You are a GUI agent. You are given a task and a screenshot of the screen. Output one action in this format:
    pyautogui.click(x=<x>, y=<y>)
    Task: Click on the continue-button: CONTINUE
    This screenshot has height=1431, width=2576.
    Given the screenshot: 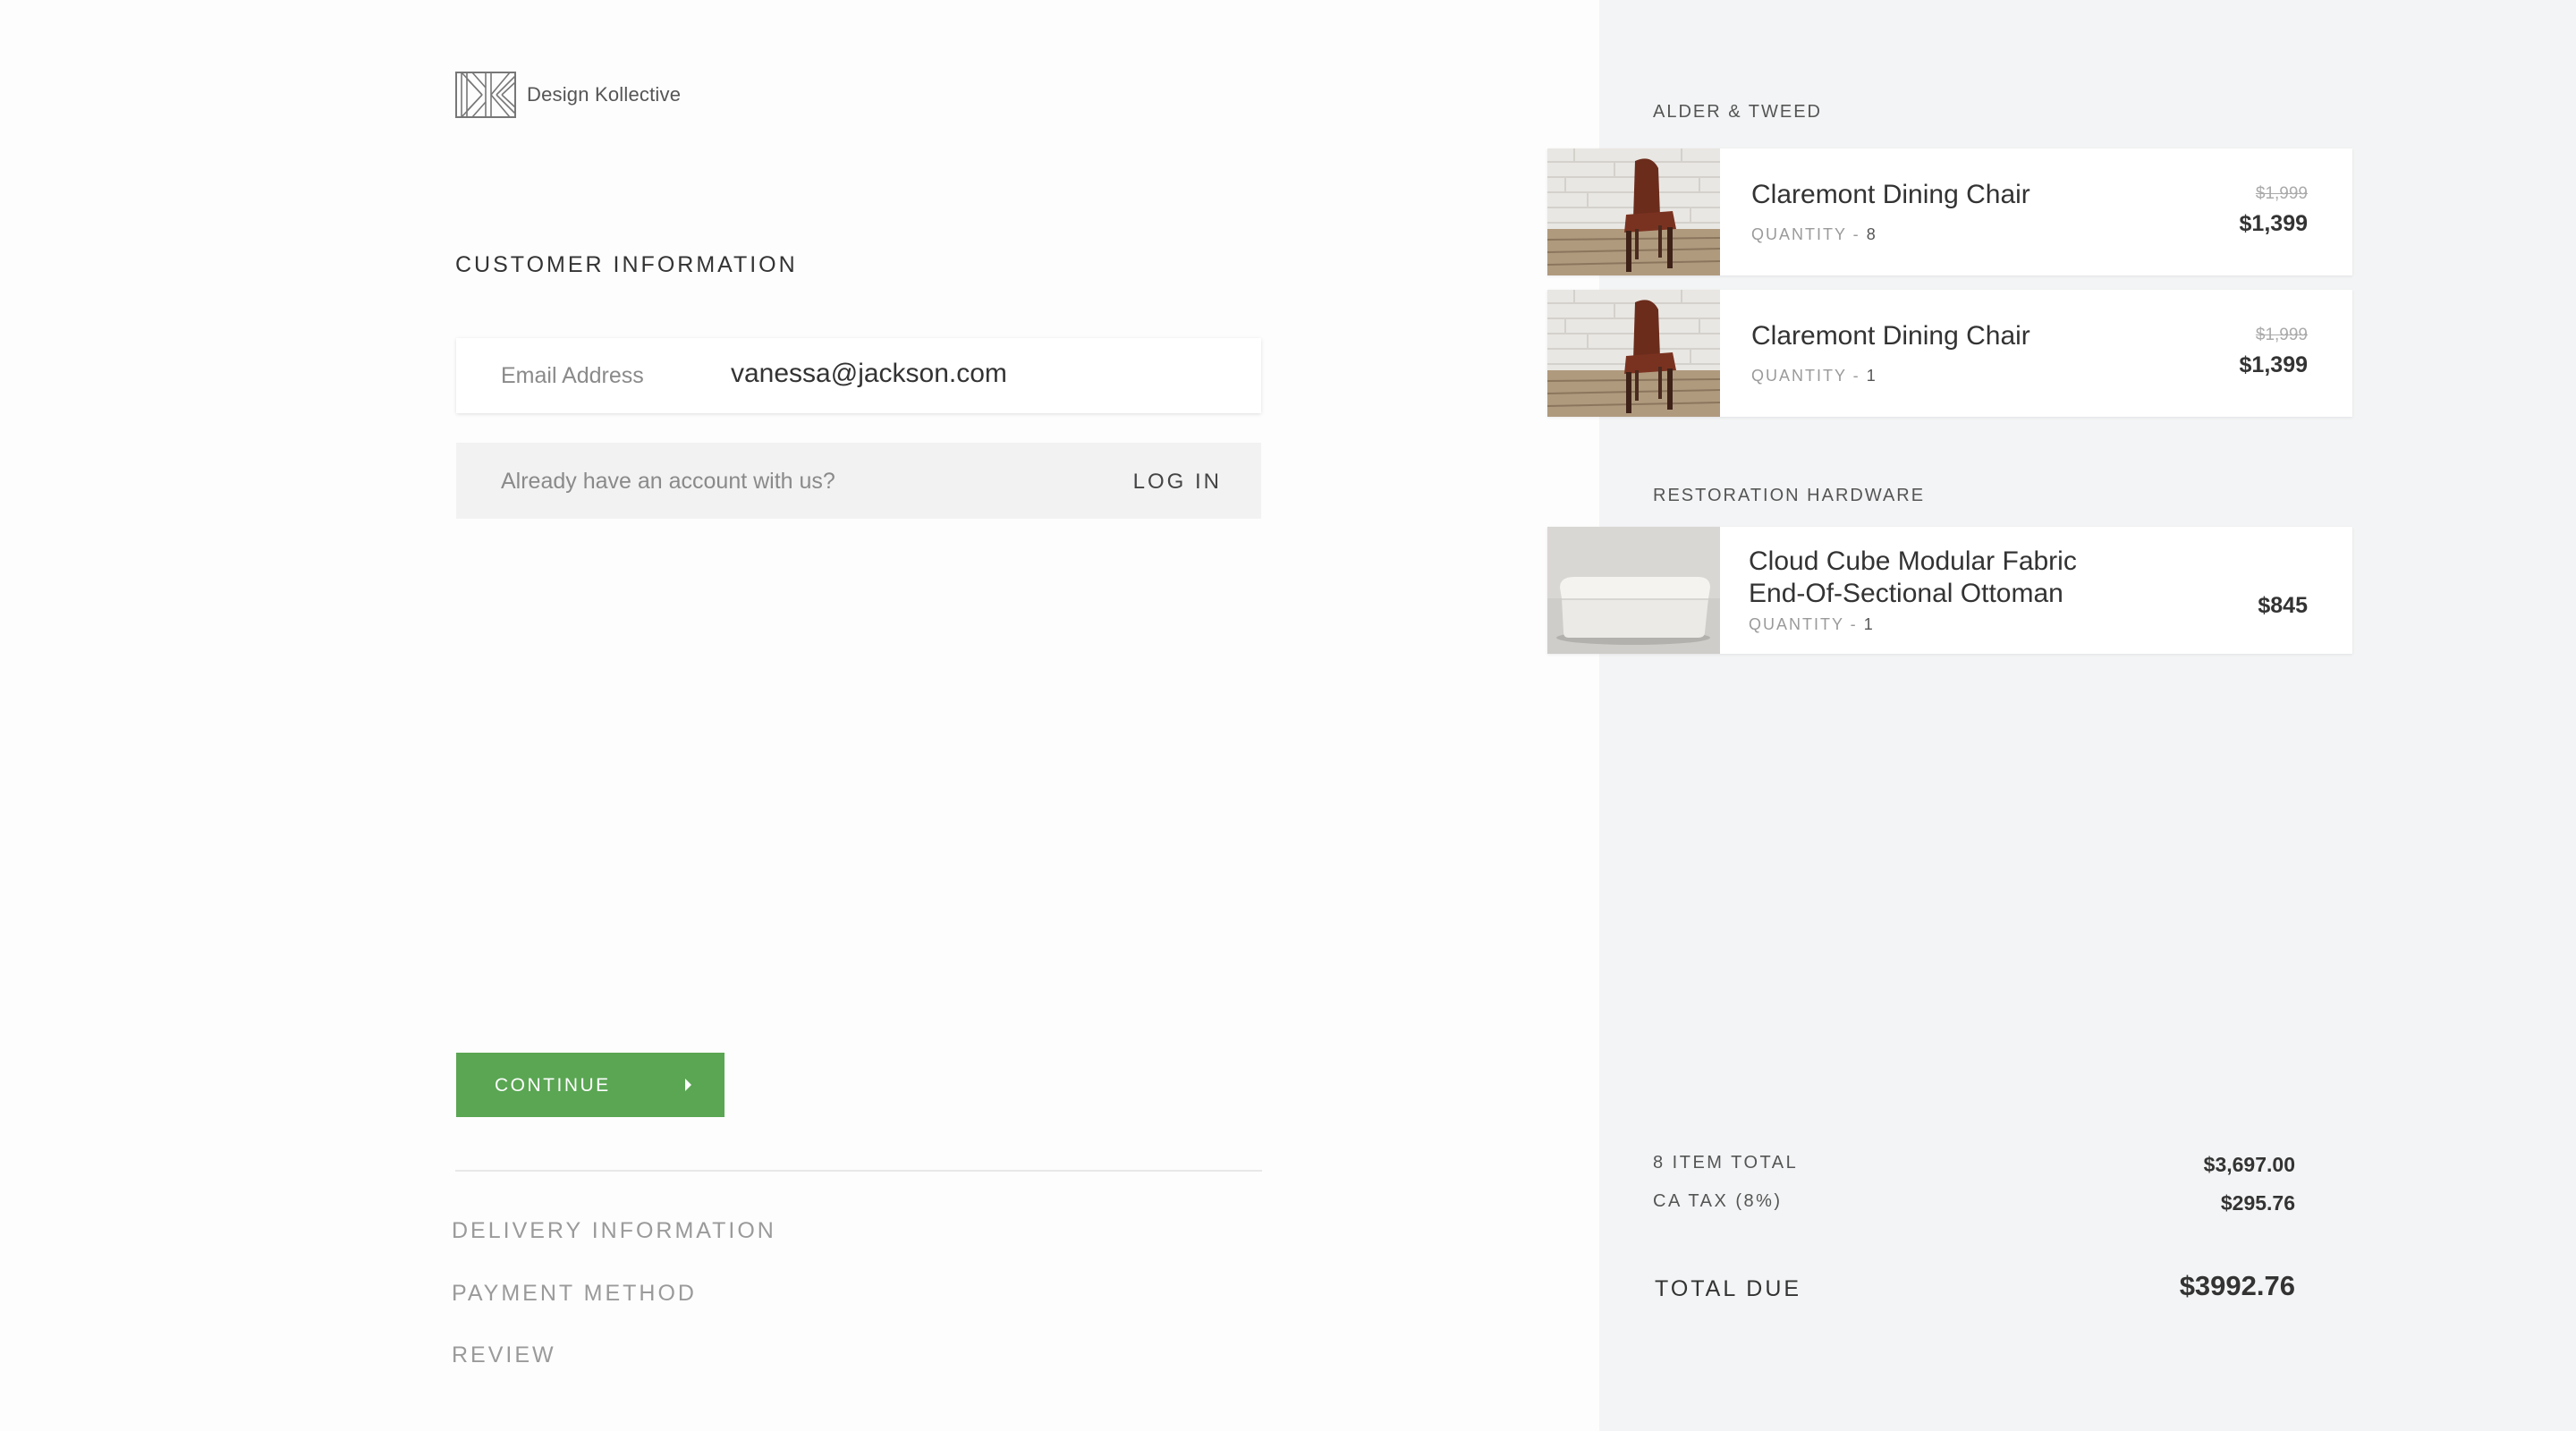 What is the action you would take?
    pyautogui.click(x=590, y=1085)
    